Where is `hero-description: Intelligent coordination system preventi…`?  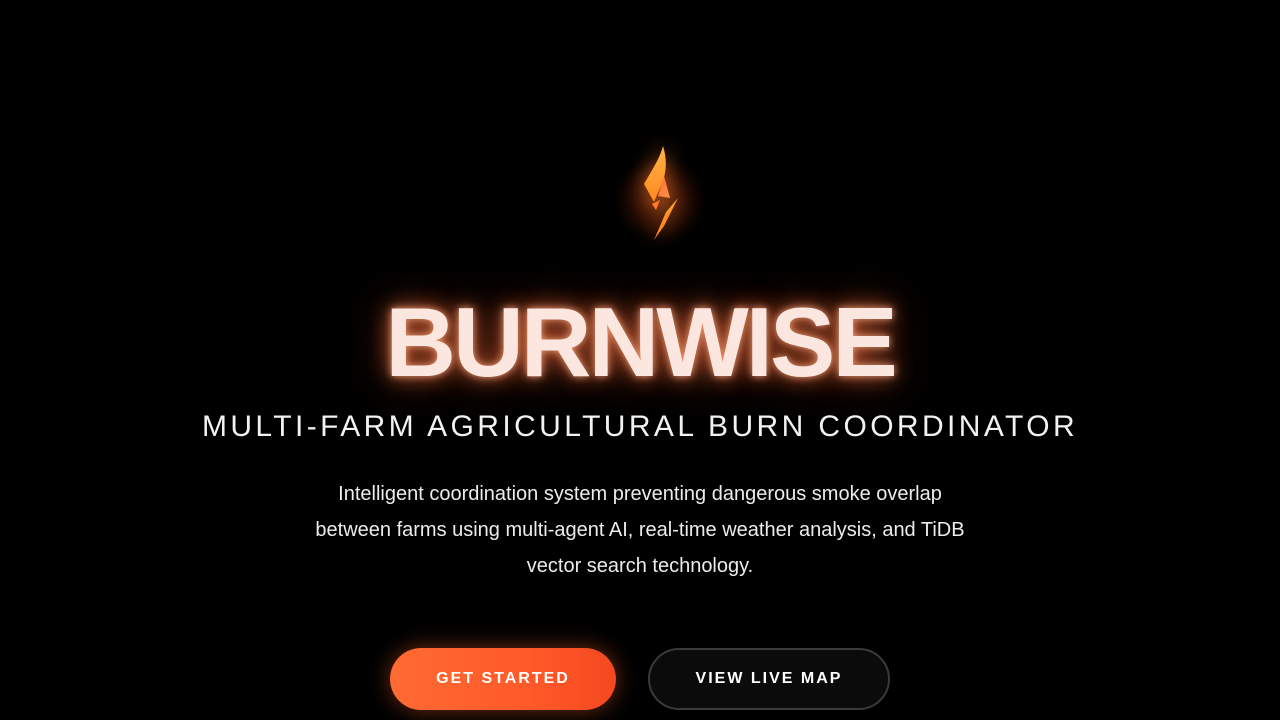
hero-description: Intelligent coordination system preventi… is located at coordinates (640, 530).